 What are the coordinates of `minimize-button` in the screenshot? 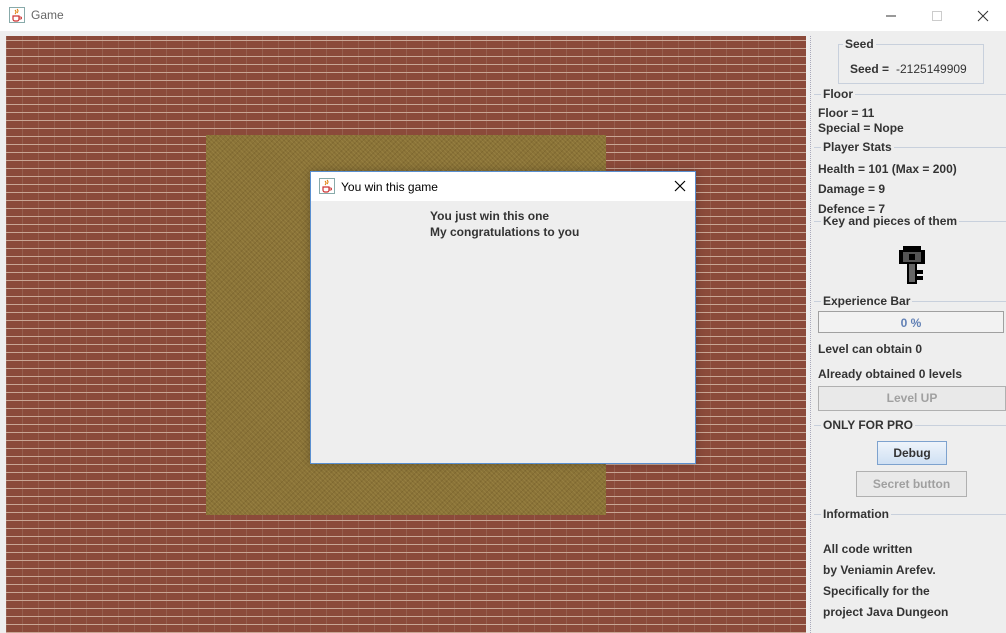 It's located at (891, 15).